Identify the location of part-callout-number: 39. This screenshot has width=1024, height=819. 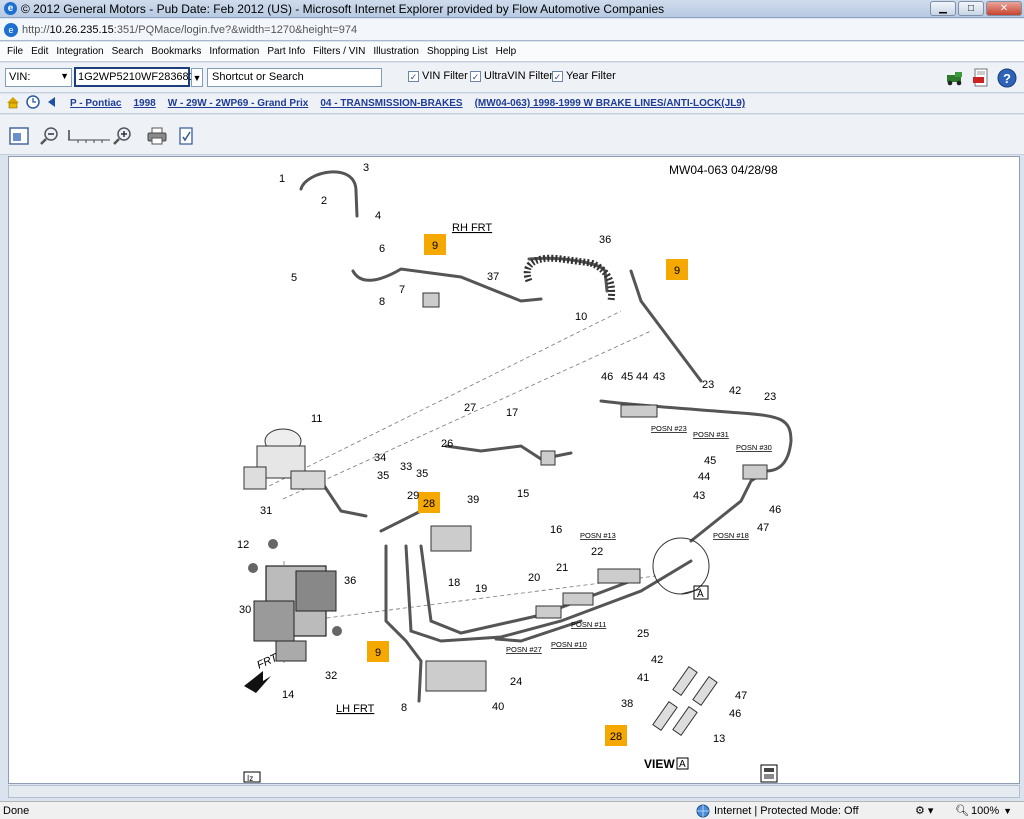
(473, 500).